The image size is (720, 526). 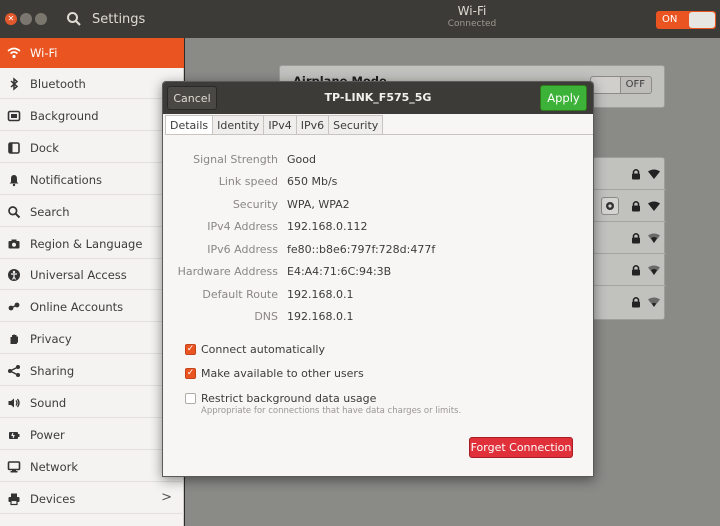 I want to click on app-title: Settings, so click(x=119, y=19).